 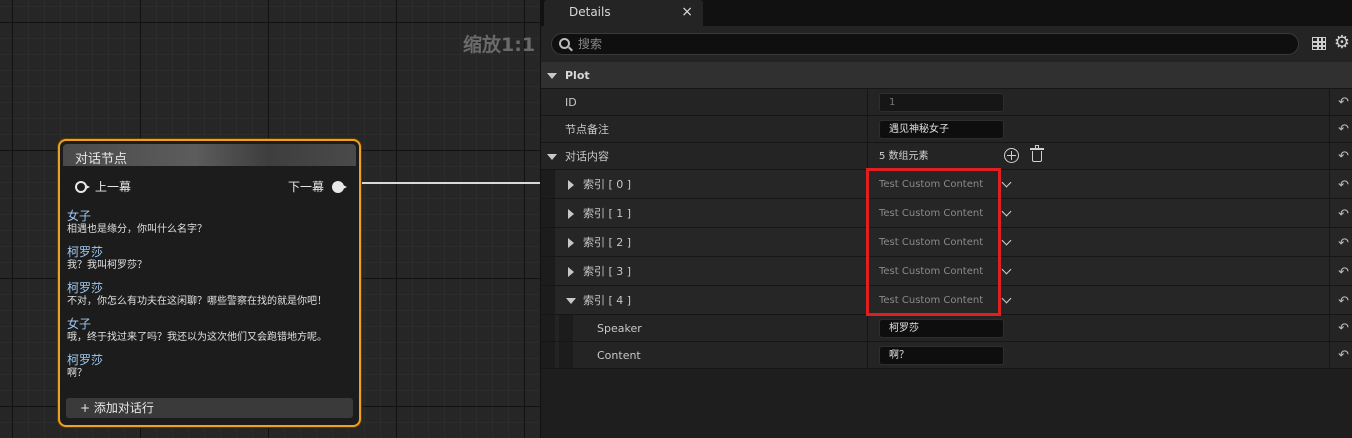 What do you see at coordinates (449, 183) in the screenshot?
I see `connection-wire` at bounding box center [449, 183].